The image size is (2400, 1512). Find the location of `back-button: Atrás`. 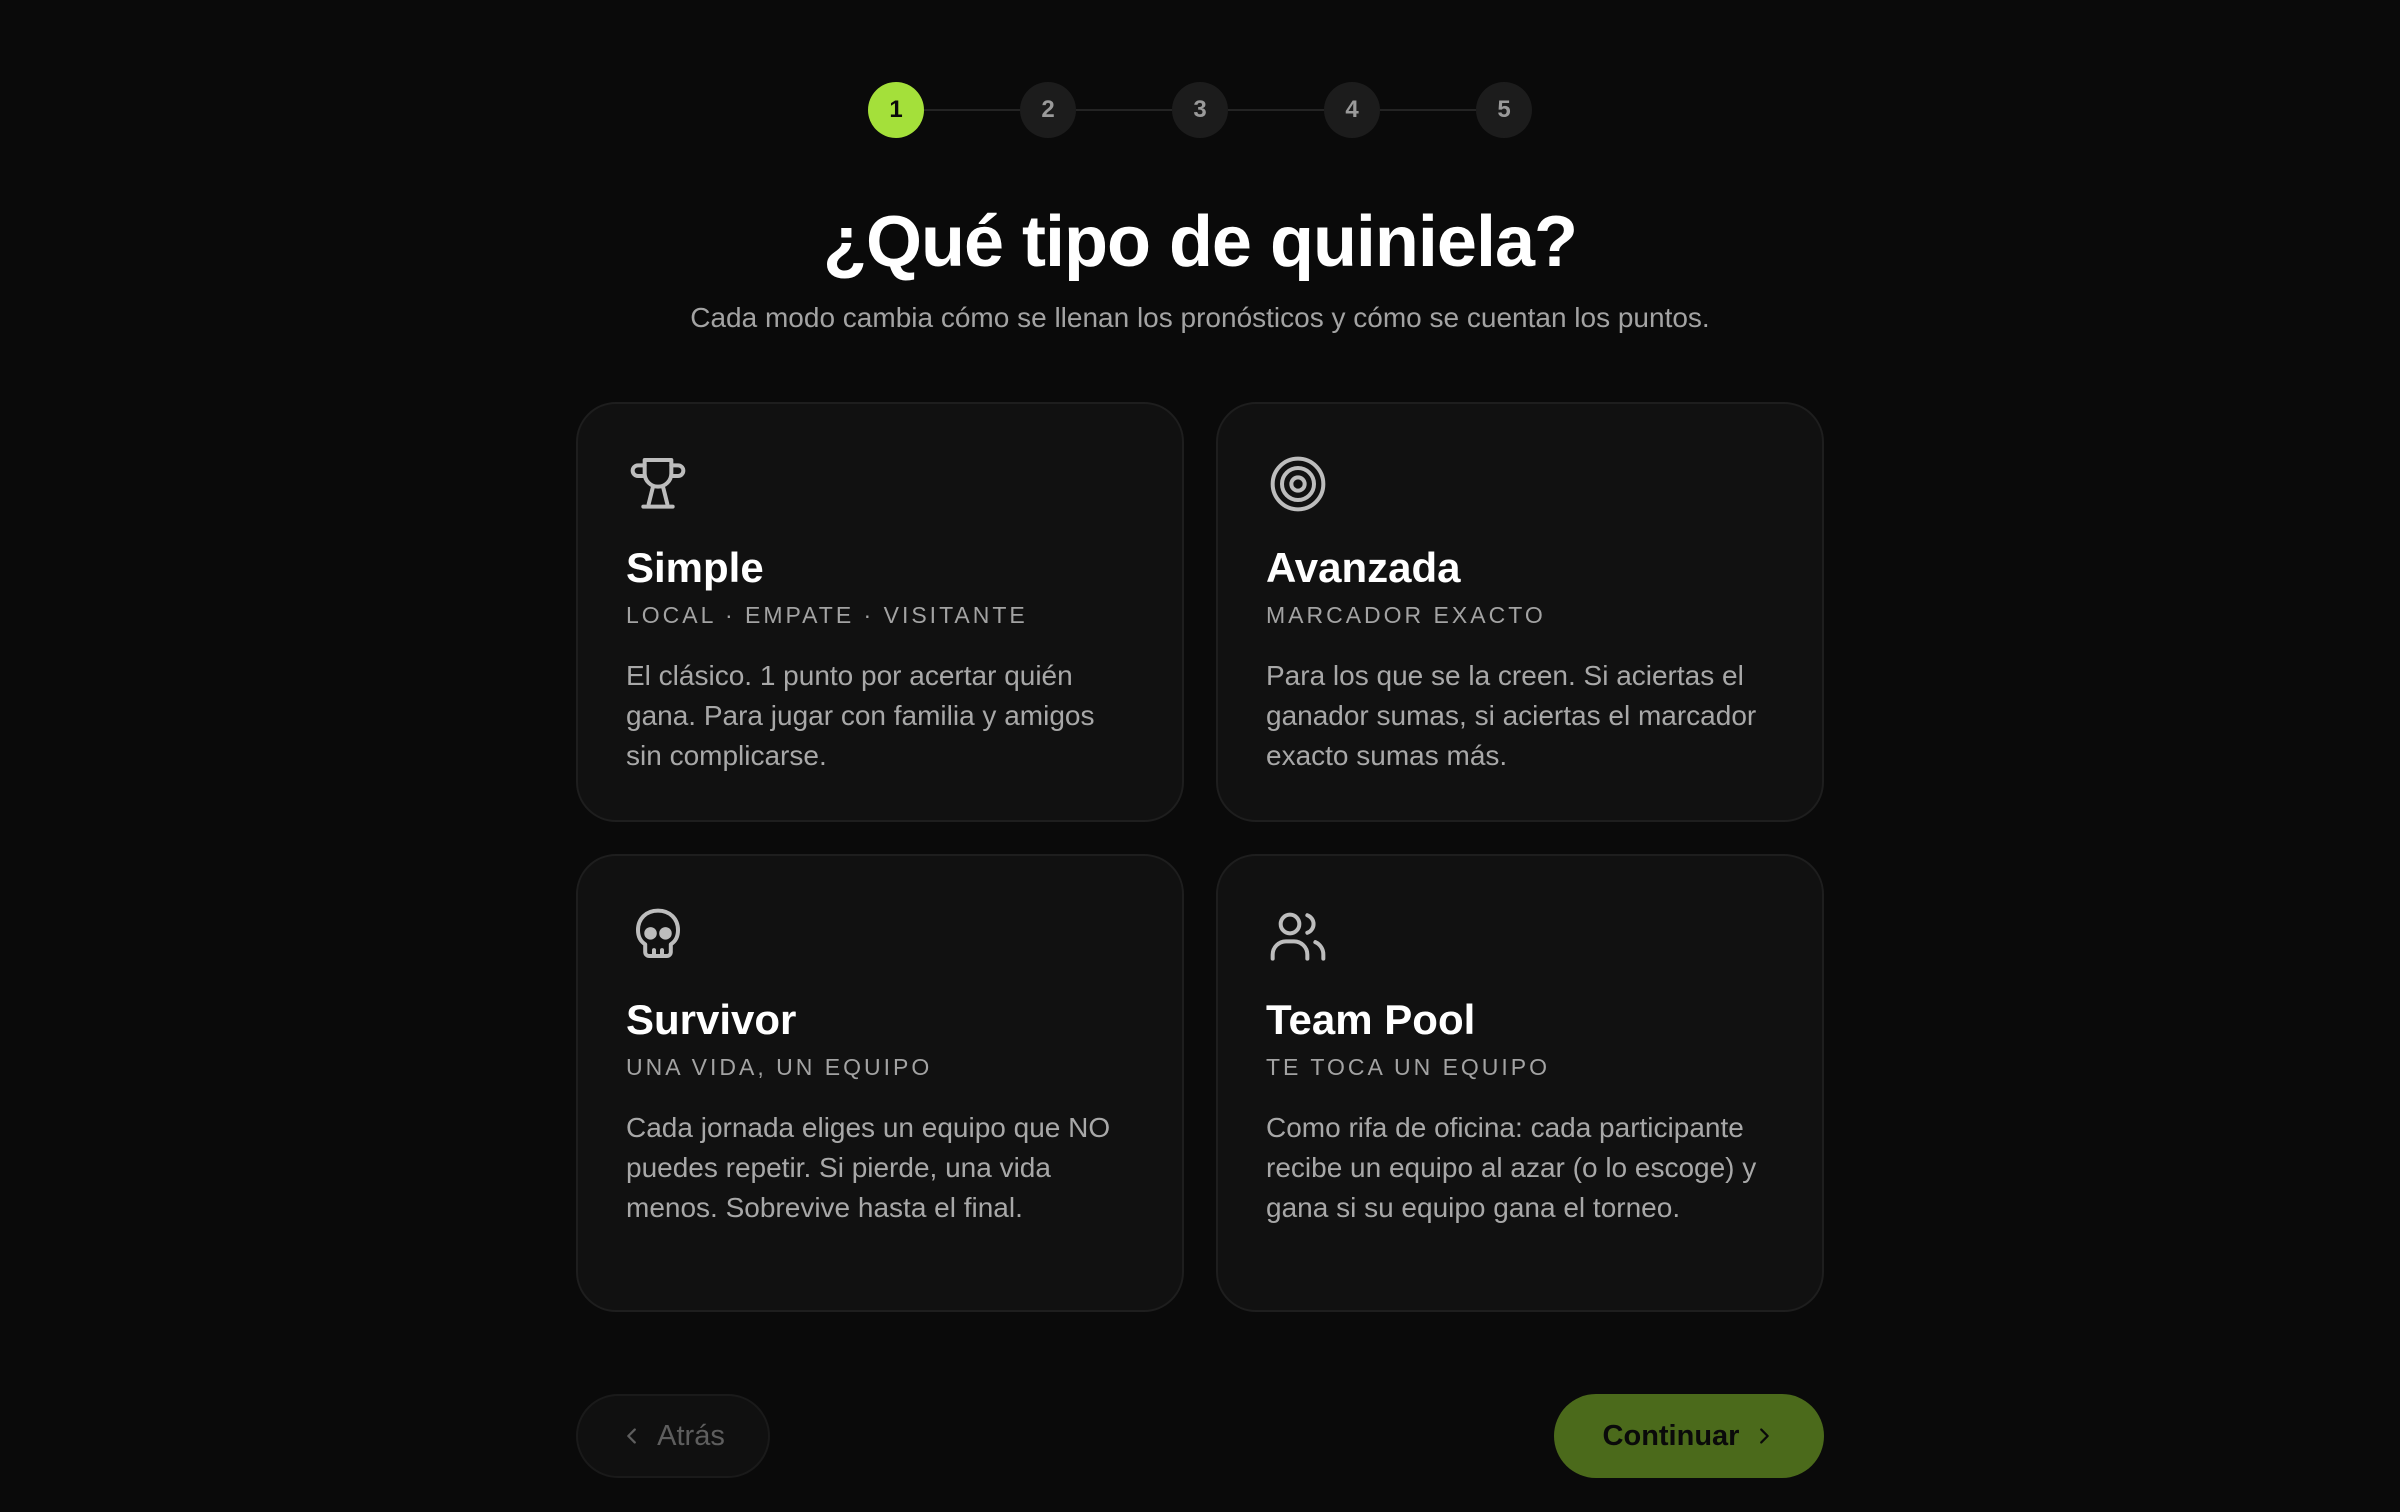

back-button: Atrás is located at coordinates (673, 1436).